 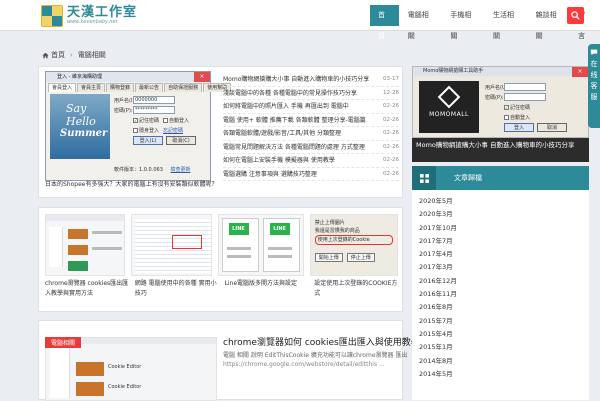 What do you see at coordinates (58, 55) in the screenshot?
I see `breadcrumb-home: 首頁` at bounding box center [58, 55].